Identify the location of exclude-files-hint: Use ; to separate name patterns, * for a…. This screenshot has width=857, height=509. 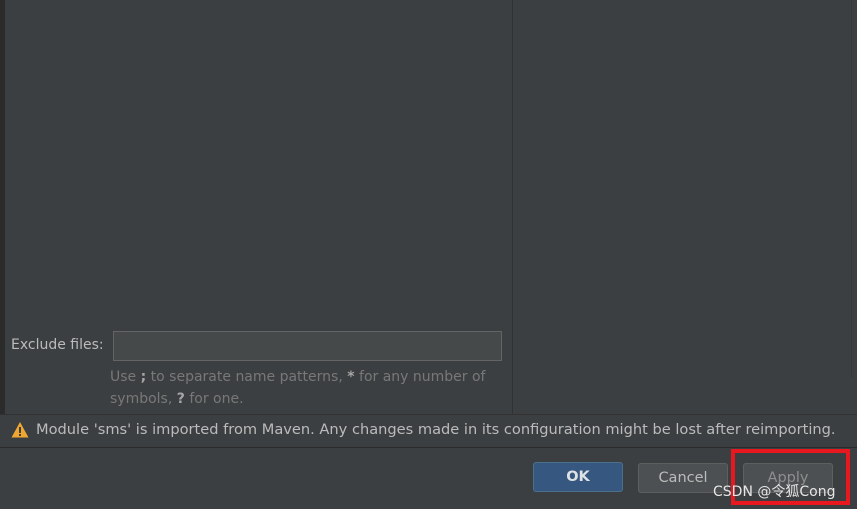
(306, 388).